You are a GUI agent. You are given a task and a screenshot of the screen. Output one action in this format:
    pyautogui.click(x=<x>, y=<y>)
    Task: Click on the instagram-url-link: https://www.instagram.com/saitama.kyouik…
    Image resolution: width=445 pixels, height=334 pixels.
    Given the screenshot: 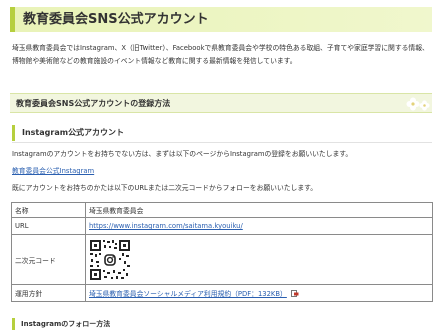 What is the action you would take?
    pyautogui.click(x=166, y=226)
    